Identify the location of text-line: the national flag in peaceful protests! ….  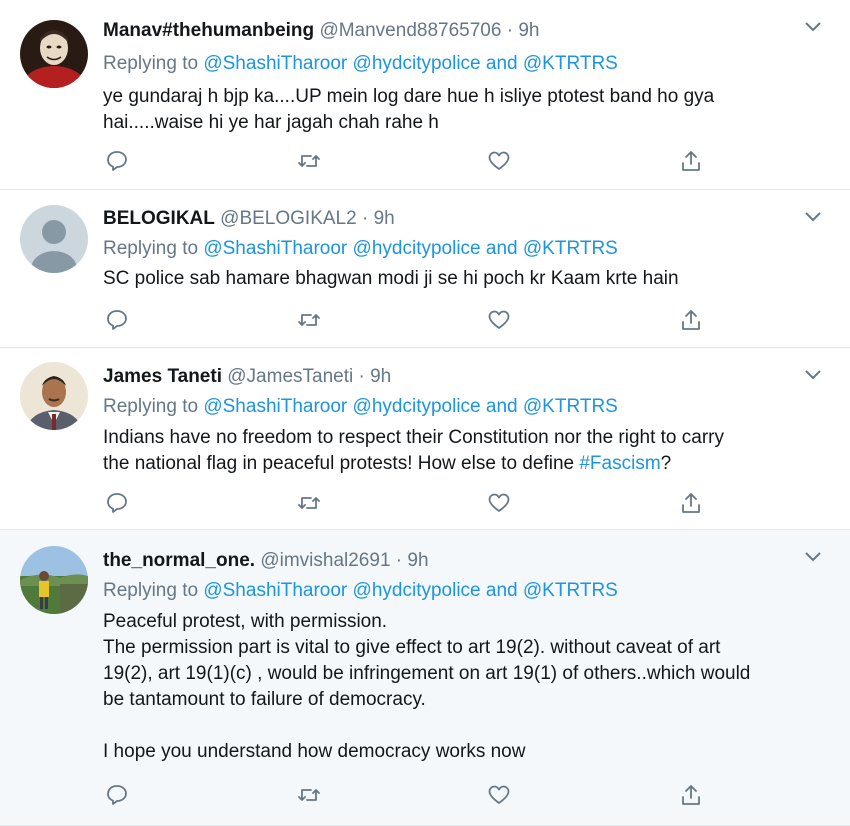
(468, 464).